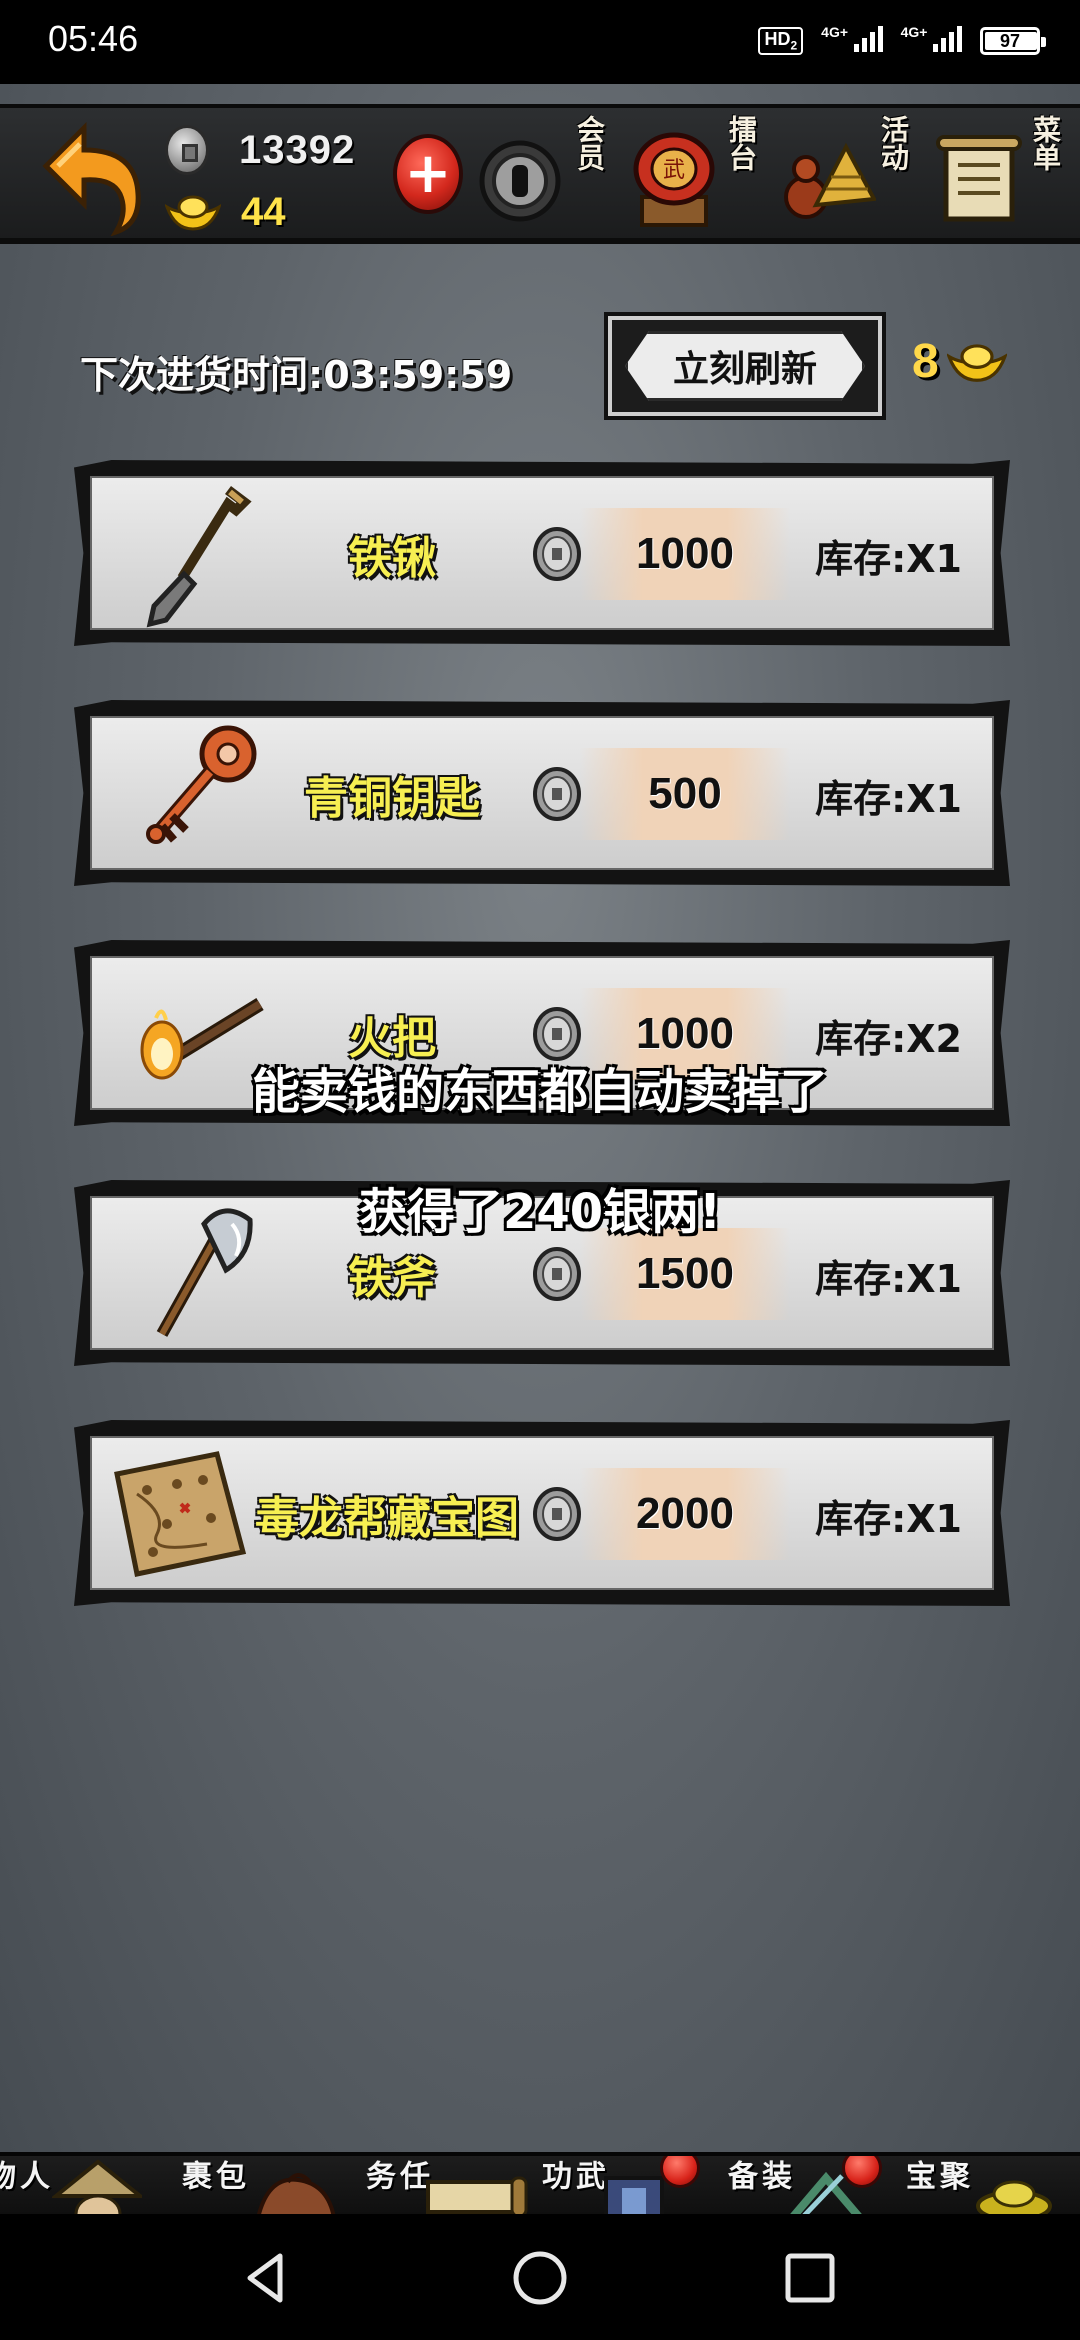  I want to click on menu-label: 菜单, so click(1045, 143).